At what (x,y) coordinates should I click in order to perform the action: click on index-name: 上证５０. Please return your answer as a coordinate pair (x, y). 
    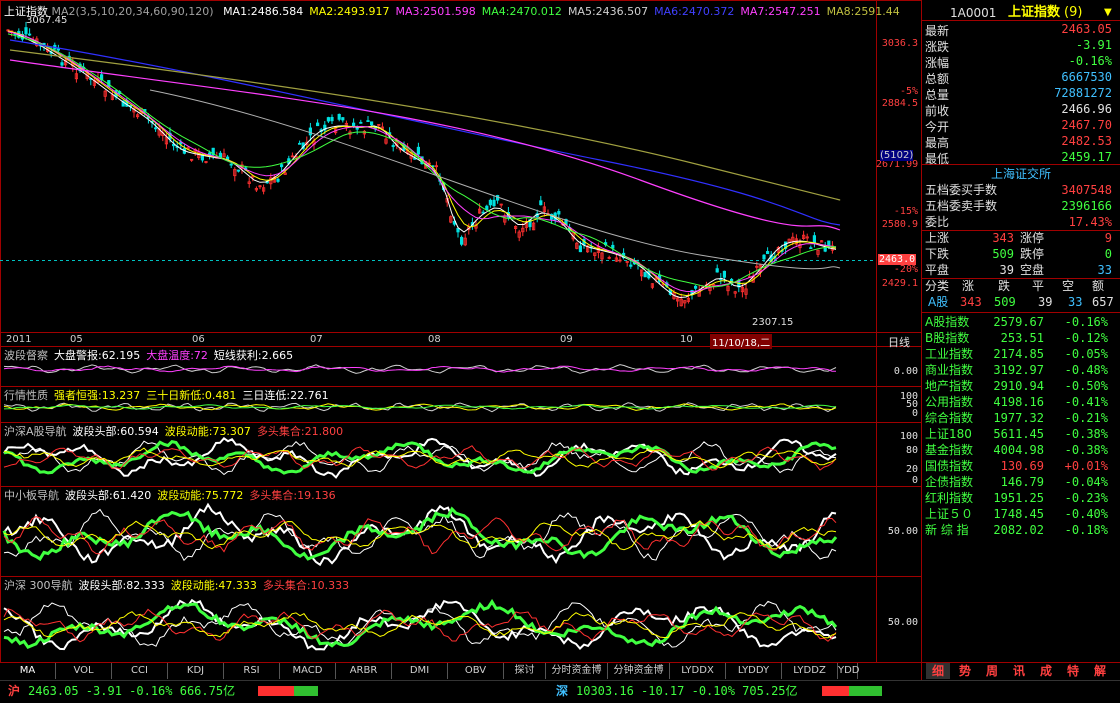
    Looking at the image, I should click on (949, 514).